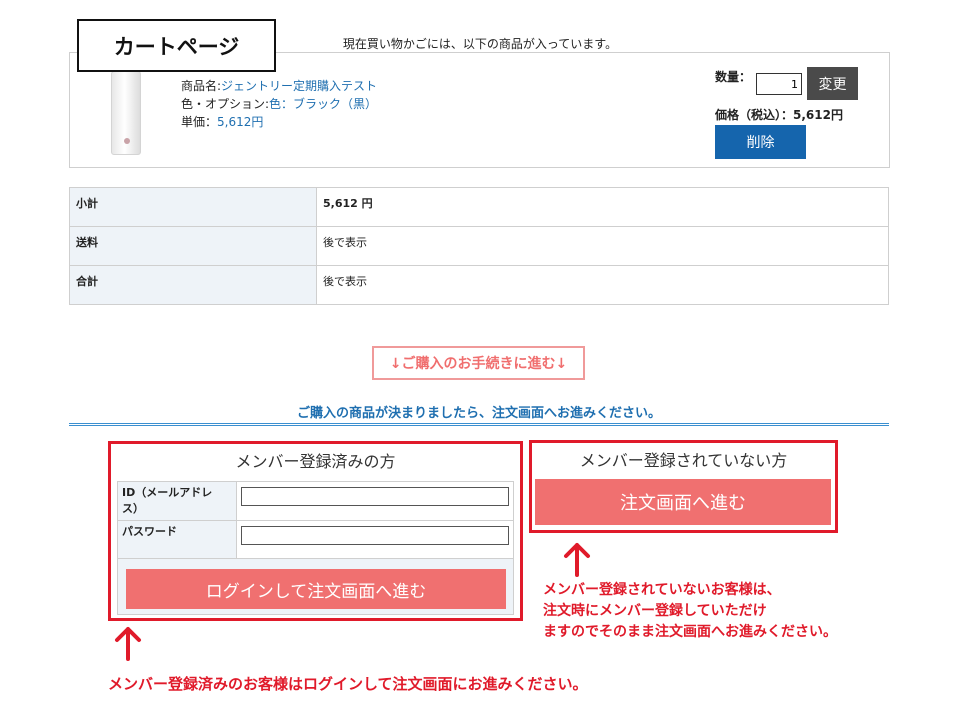 The width and height of the screenshot is (960, 721). I want to click on login-id-label-line2: ス）, so click(133, 508).